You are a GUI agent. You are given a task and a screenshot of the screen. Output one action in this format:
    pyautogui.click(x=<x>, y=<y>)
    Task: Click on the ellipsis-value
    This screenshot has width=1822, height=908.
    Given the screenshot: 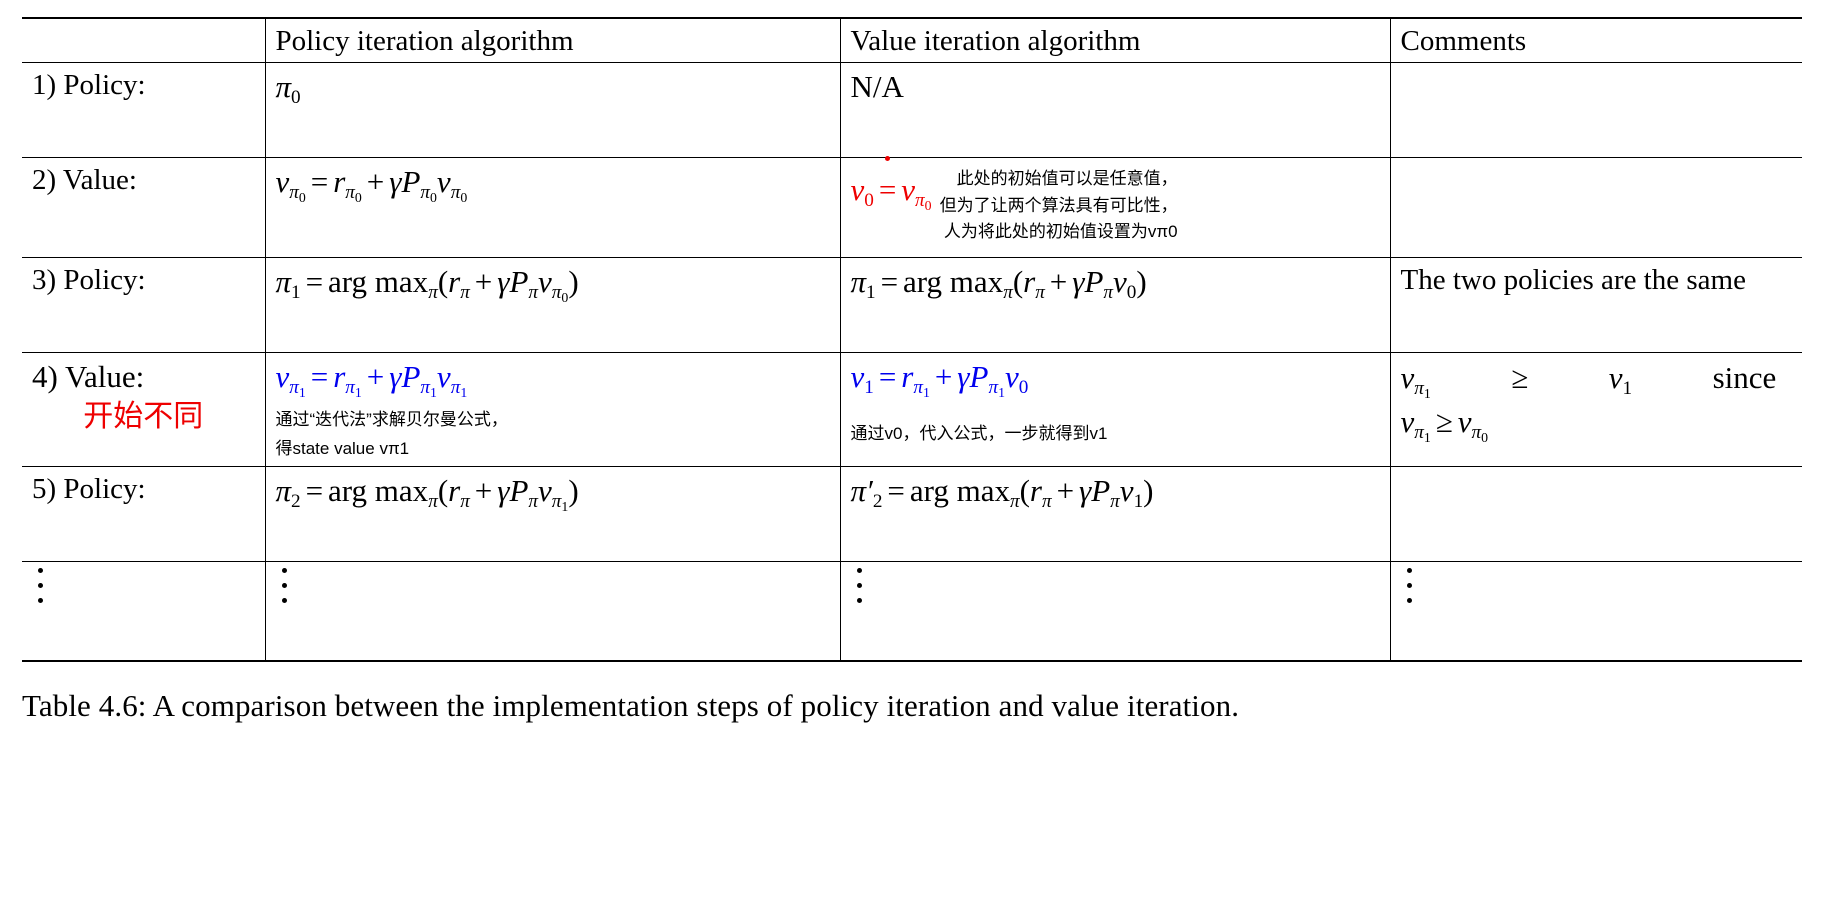 What is the action you would take?
    pyautogui.click(x=1114, y=612)
    